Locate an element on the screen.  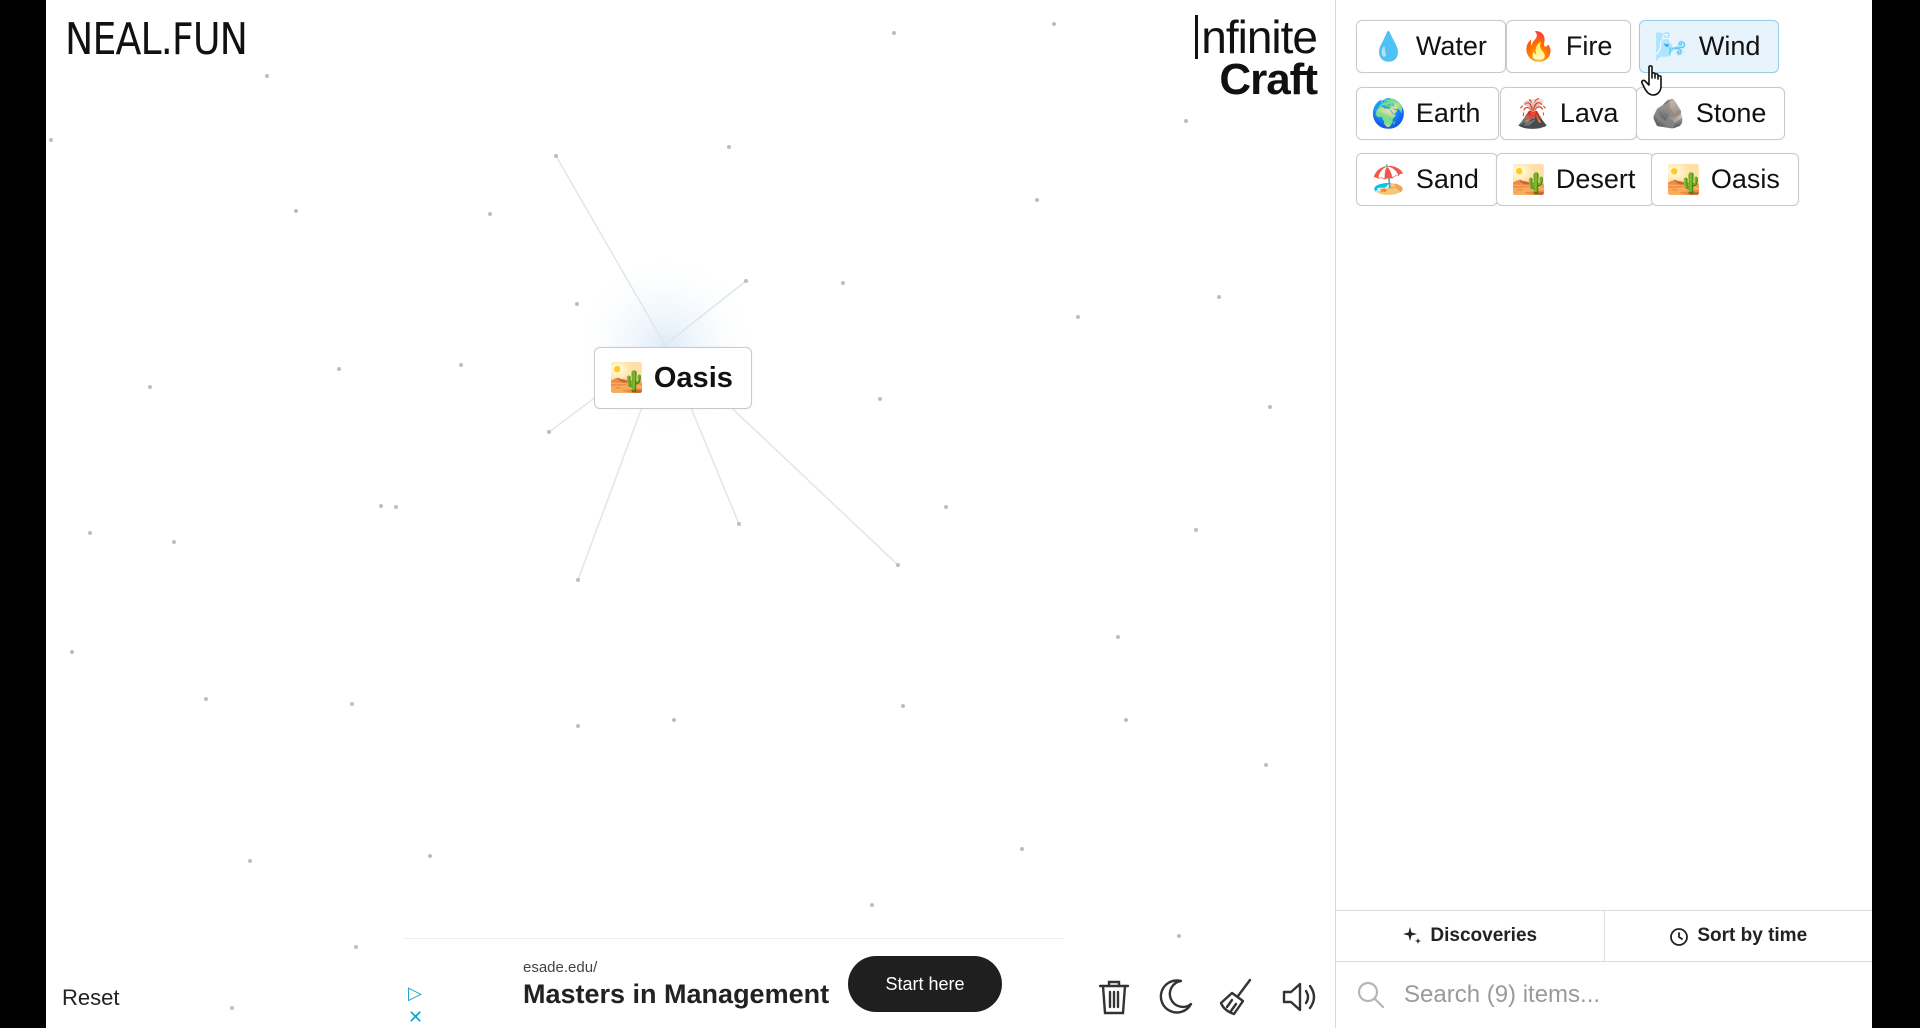
sidebar-footer: Discoveries Sort by time is located at coordinates (1604, 969).